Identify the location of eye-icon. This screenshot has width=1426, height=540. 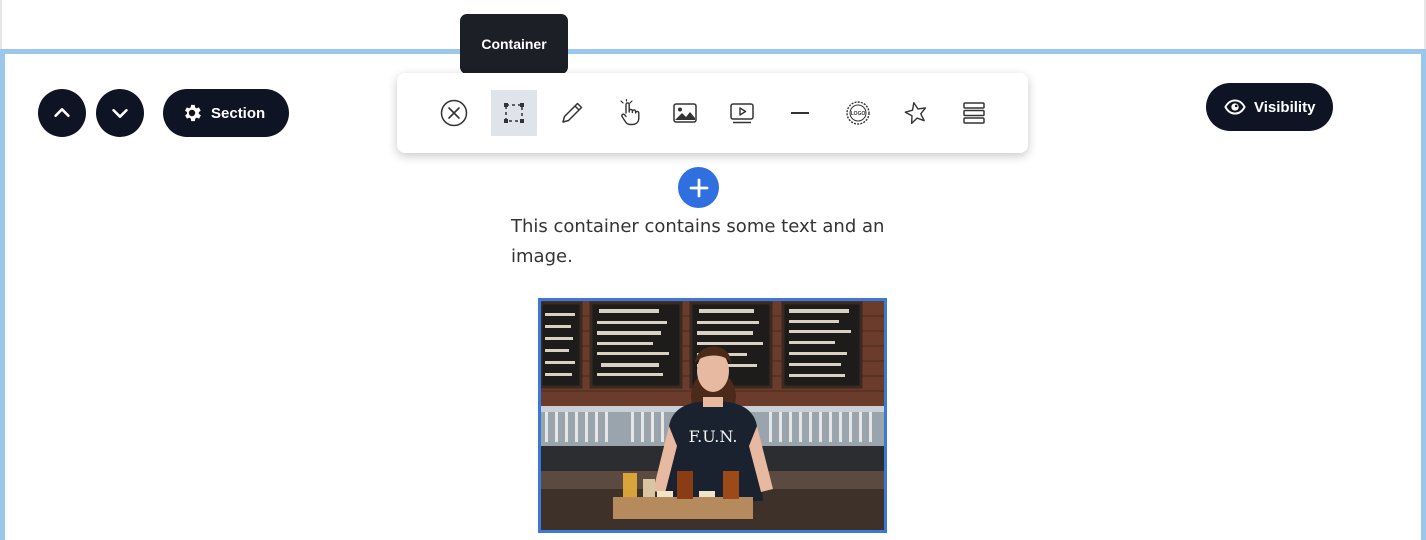
(1235, 107).